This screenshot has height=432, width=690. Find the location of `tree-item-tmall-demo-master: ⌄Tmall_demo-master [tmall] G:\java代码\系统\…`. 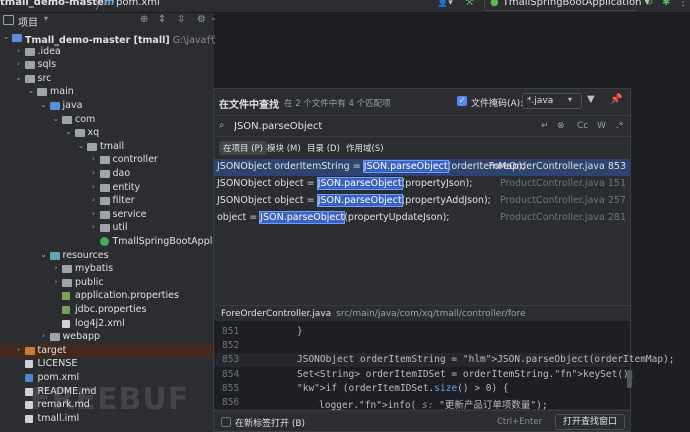

tree-item-tmall-demo-master: ⌄Tmall_demo-master [tmall] G:\java代码\系统\… is located at coordinates (135, 38).